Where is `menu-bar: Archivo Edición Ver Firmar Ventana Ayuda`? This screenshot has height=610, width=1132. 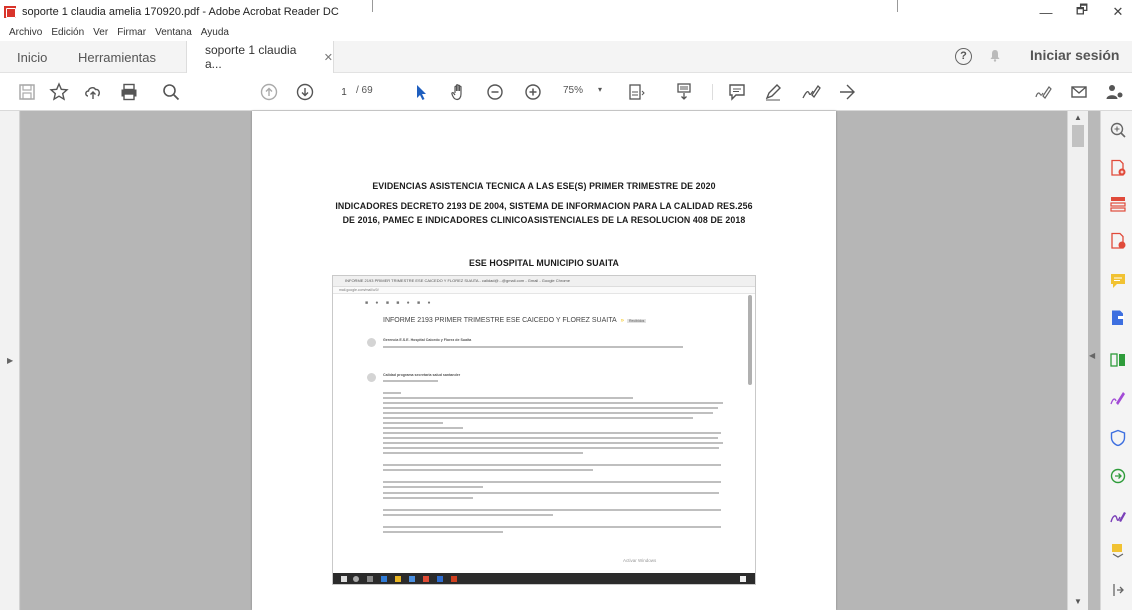
menu-bar: Archivo Edición Ver Firmar Ventana Ayuda is located at coordinates (114, 32).